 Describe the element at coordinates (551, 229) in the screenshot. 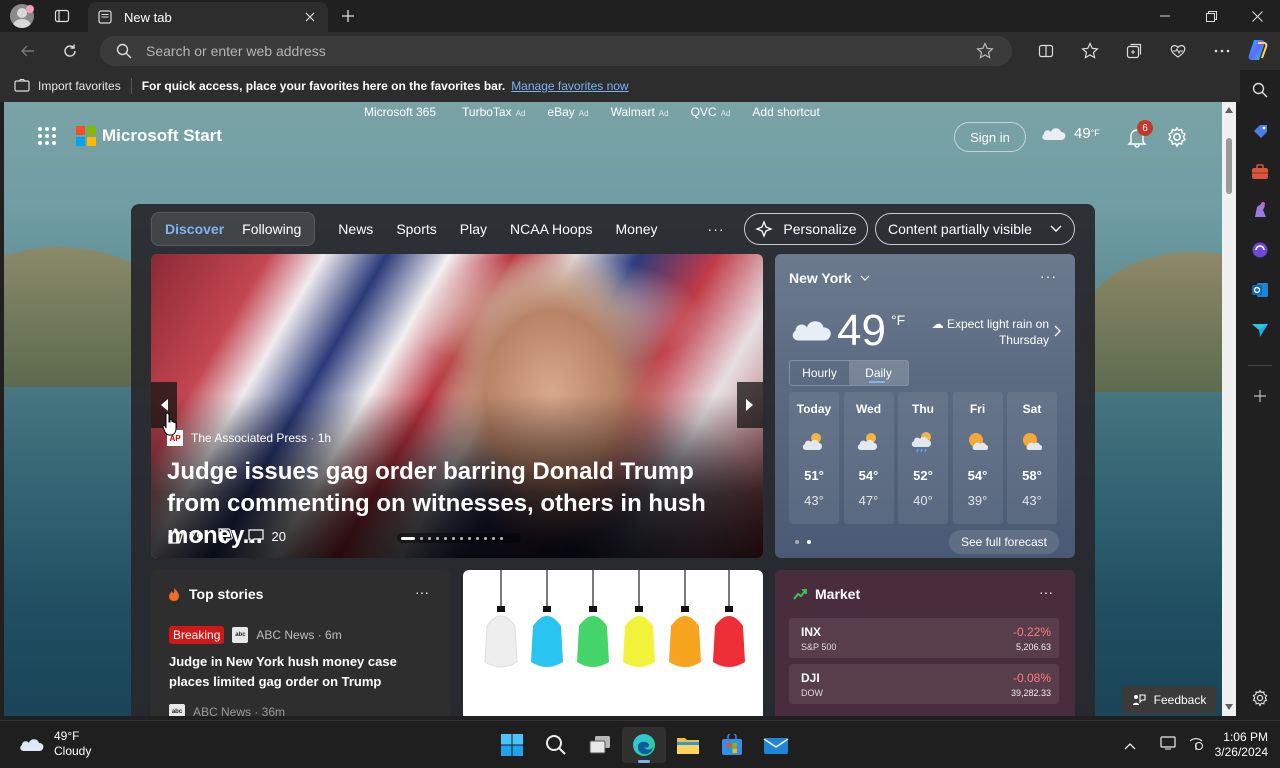

I see `nav-ncaa-hoops: NCAA Hoops` at that location.